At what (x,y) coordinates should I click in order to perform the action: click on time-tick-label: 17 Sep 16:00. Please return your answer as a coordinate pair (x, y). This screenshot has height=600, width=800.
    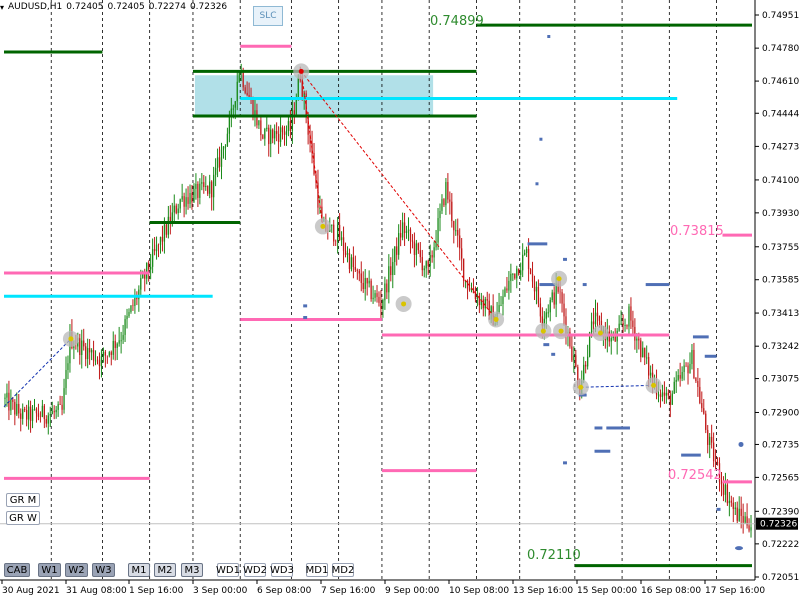
    Looking at the image, I should click on (735, 591).